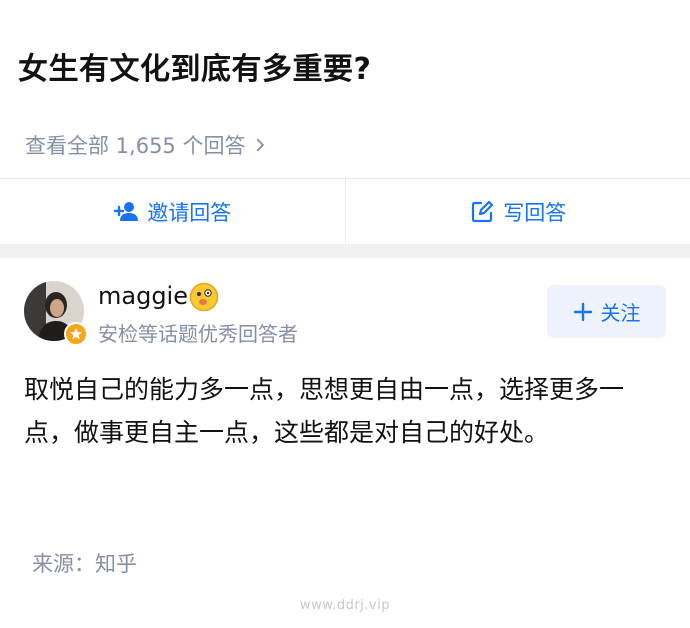  Describe the element at coordinates (76, 334) in the screenshot. I see `star-badge-icon` at that location.